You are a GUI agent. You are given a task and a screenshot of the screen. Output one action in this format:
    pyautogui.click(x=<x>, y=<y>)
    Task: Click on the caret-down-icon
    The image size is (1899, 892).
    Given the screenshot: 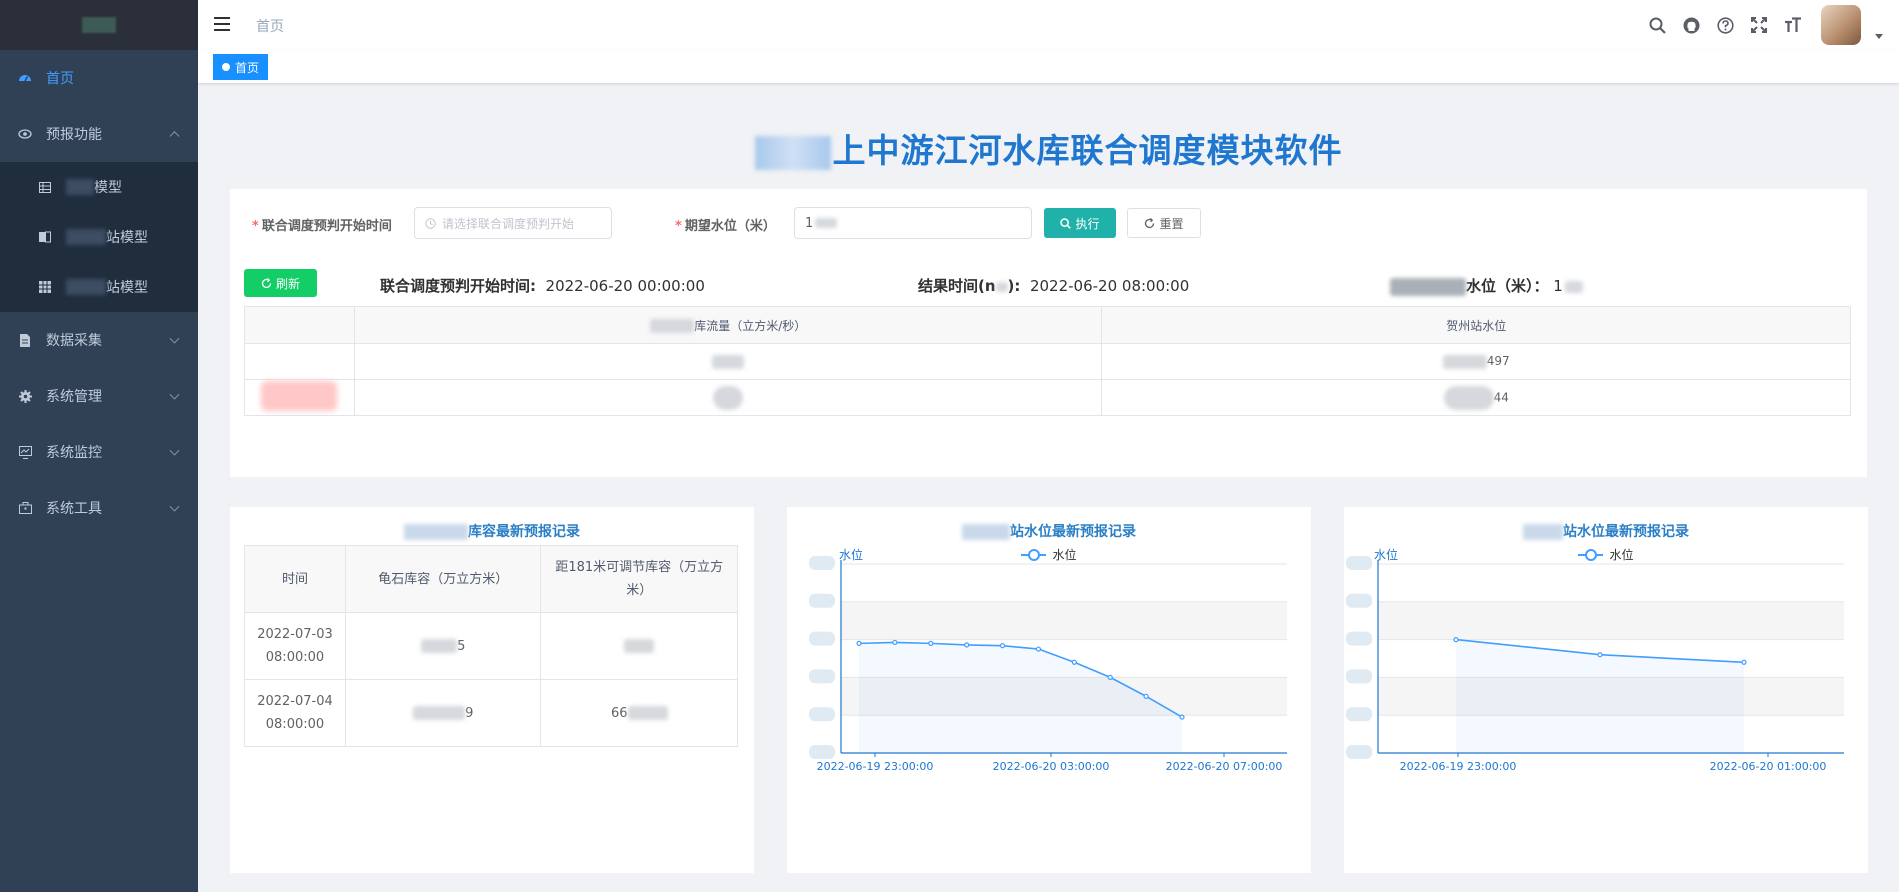 What is the action you would take?
    pyautogui.click(x=1879, y=36)
    